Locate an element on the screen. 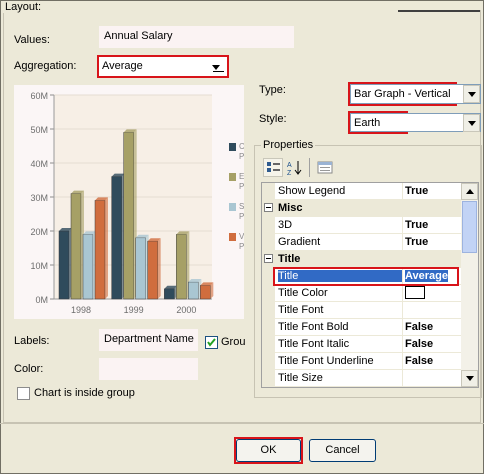  property-name: Title Font Bold is located at coordinates (313, 327).